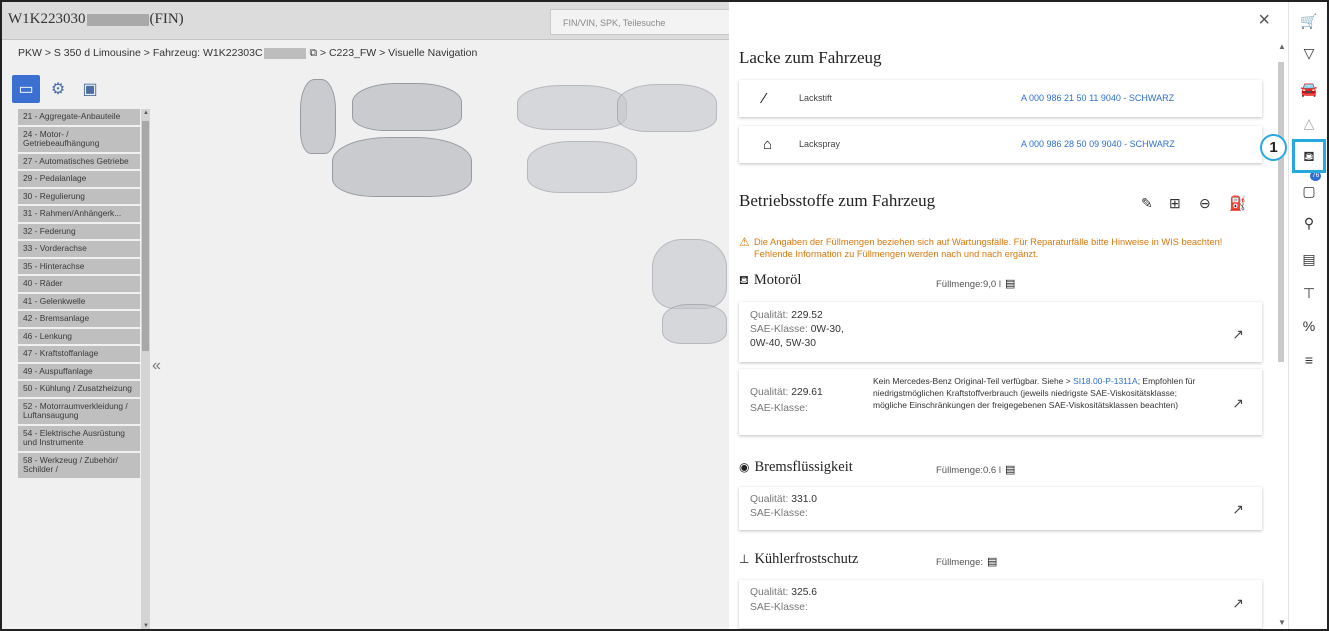 This screenshot has width=1329, height=631. I want to click on paint-part-link: A 000 986 28 50 09 9040 - SCHWARZ, so click(1098, 144).